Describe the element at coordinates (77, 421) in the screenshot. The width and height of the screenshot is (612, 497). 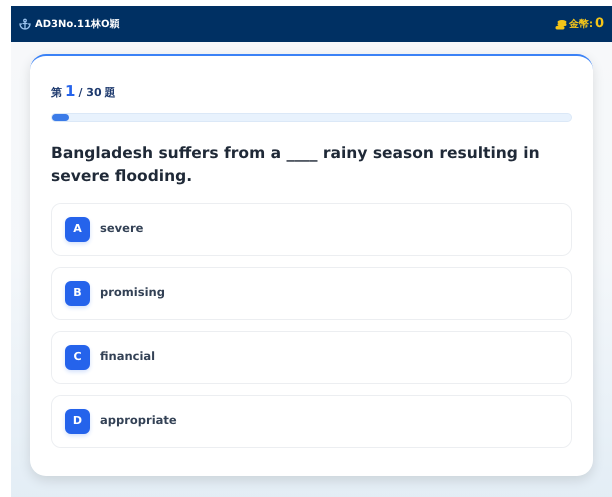
I see `option-letter: D` at that location.